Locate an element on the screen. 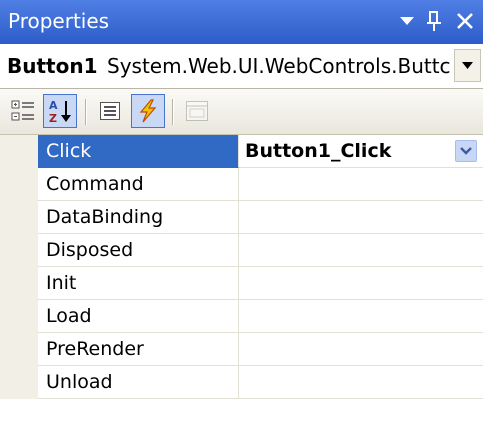 The height and width of the screenshot is (421, 483). categorized-button is located at coordinates (23, 111).